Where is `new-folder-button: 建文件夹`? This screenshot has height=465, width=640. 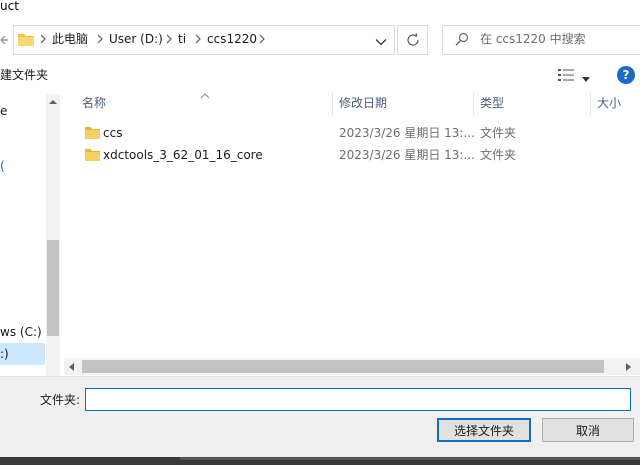 new-folder-button: 建文件夹 is located at coordinates (24, 75).